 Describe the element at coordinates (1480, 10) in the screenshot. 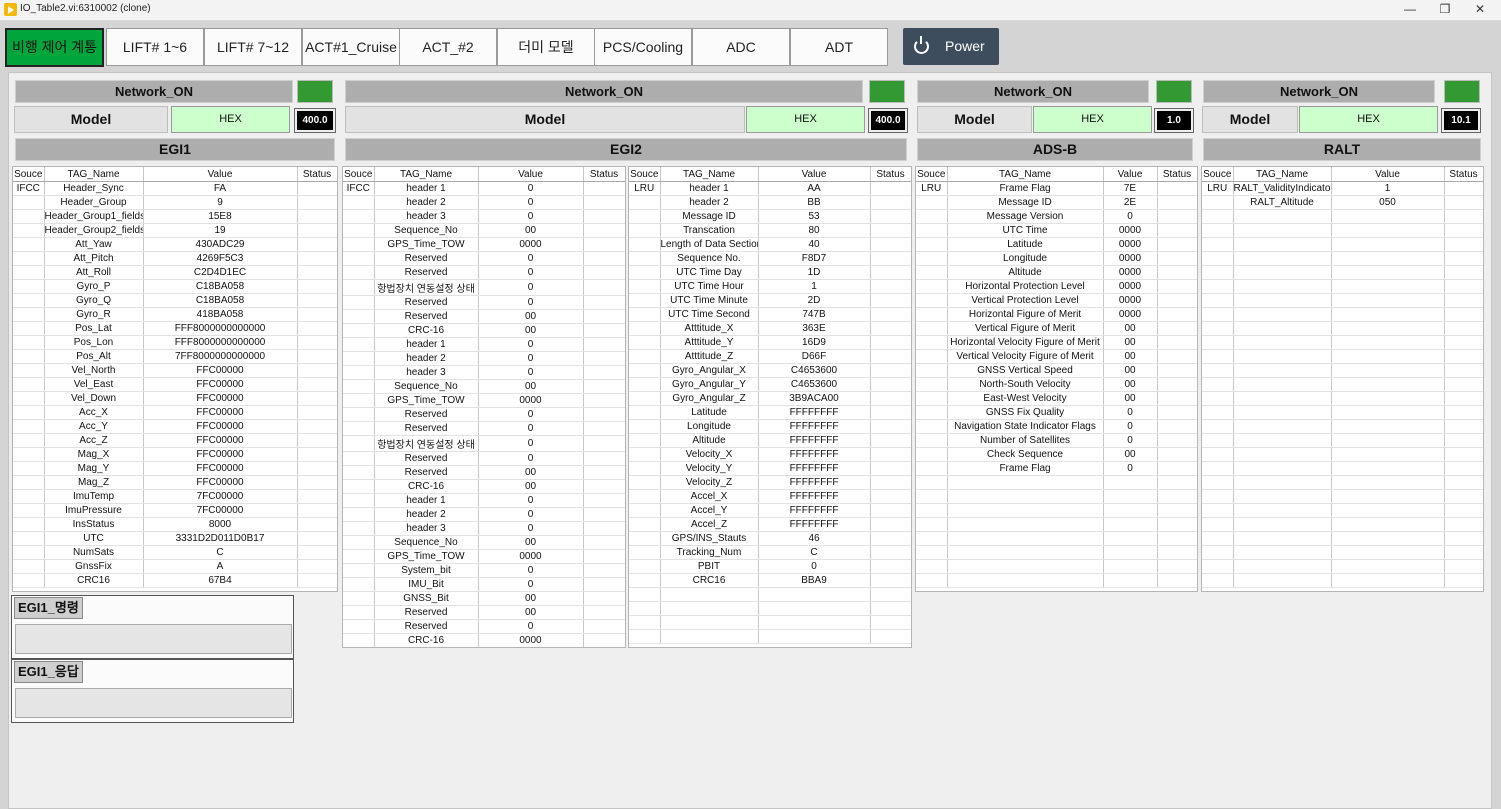

I see `close-button: ✕` at that location.